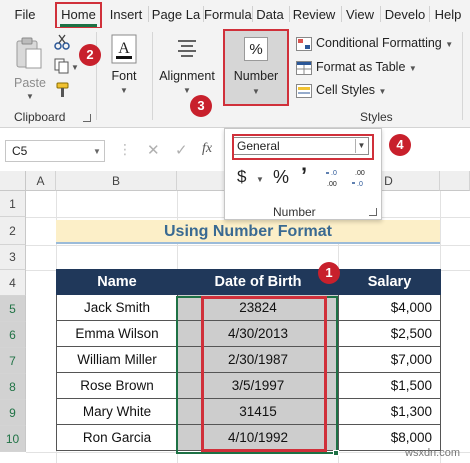 The height and width of the screenshot is (463, 470). Describe the element at coordinates (389, 333) in the screenshot. I see `cell-salary: $2,500` at that location.